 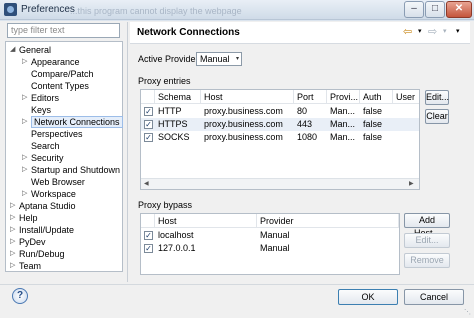 I want to click on view-menu-icon: ▾, so click(x=458, y=32).